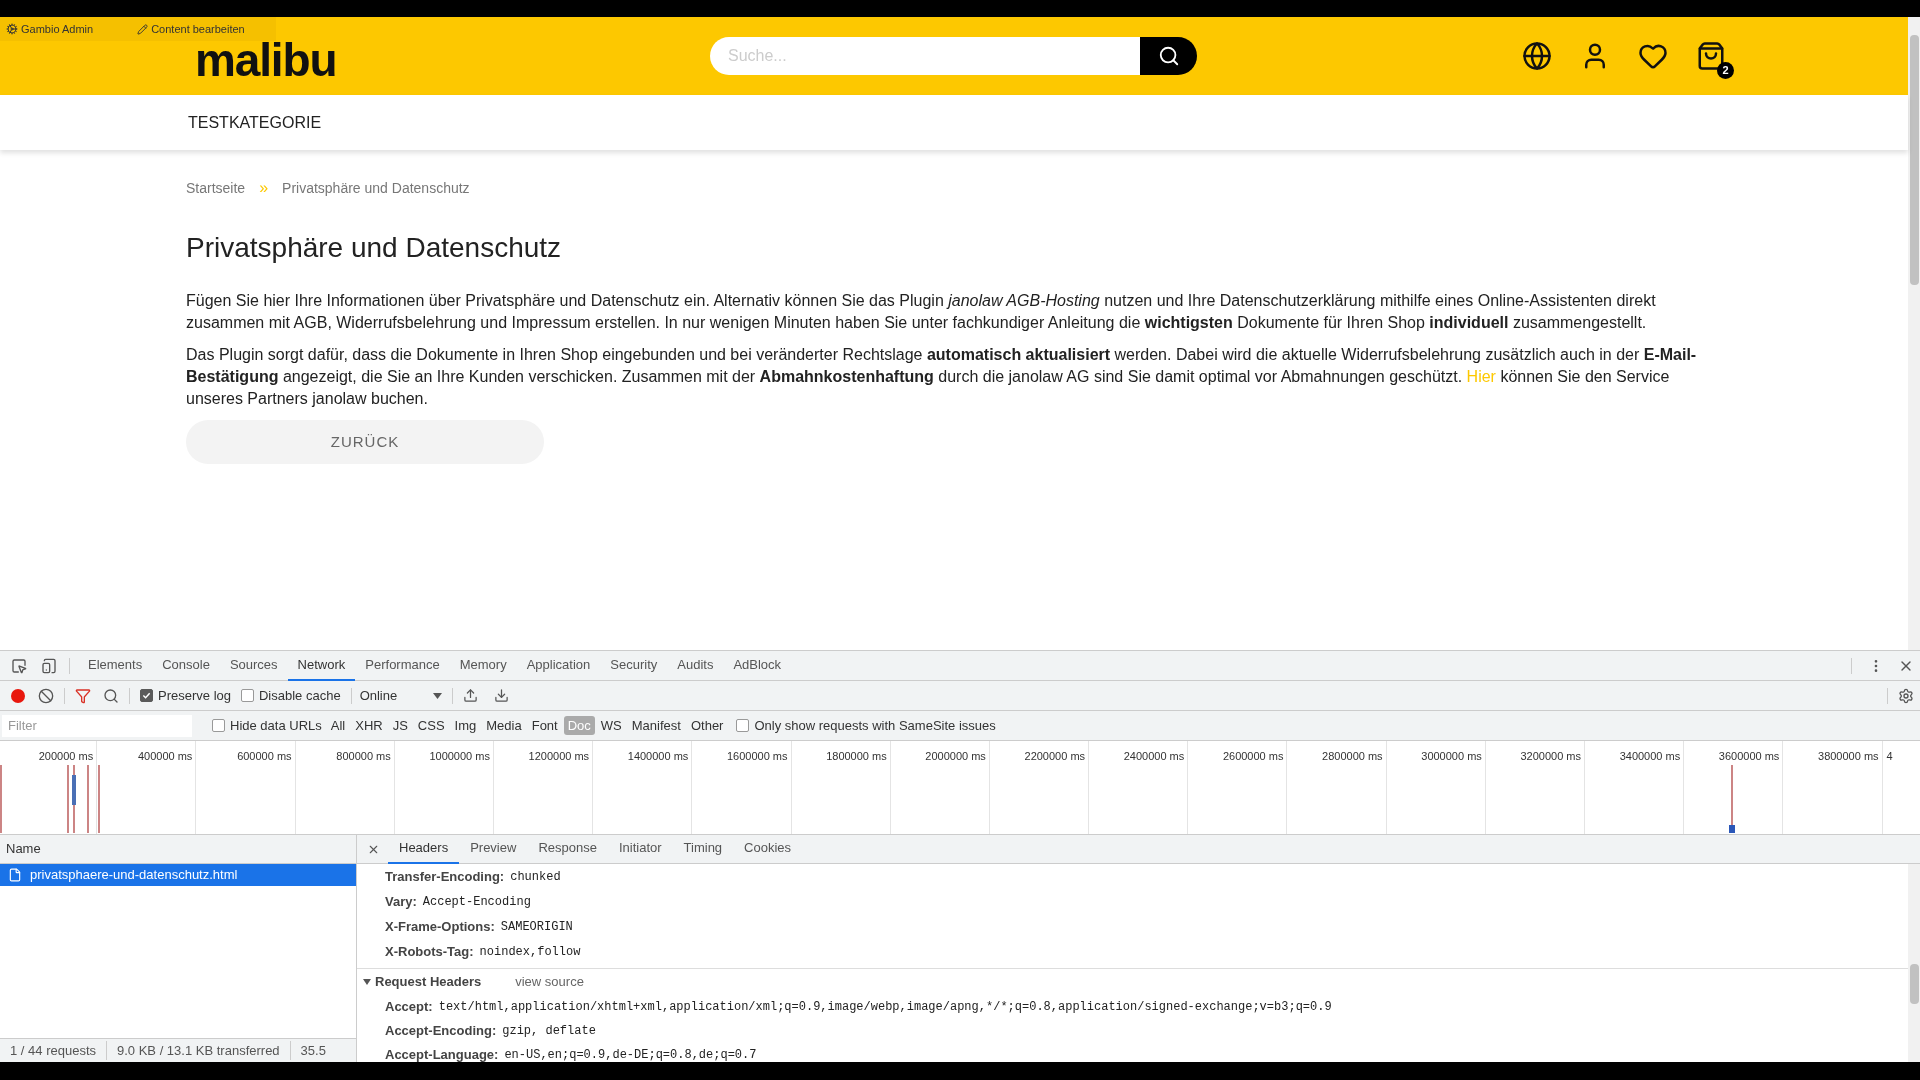 Image resolution: width=1920 pixels, height=1080 pixels. I want to click on pencil-icon, so click(143, 29).